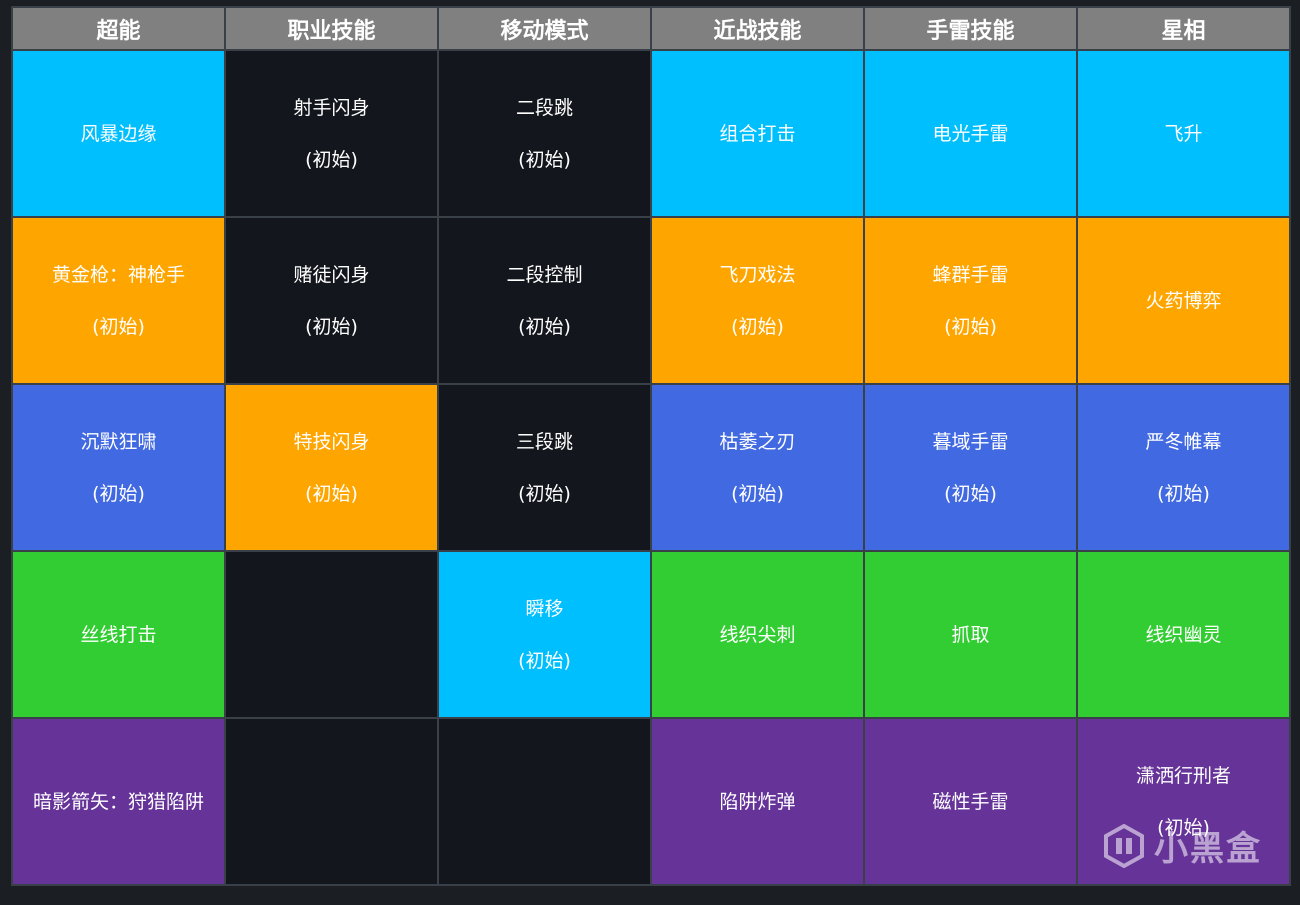 The height and width of the screenshot is (905, 1300). I want to click on skill-name: 暮域手雷, so click(970, 441).